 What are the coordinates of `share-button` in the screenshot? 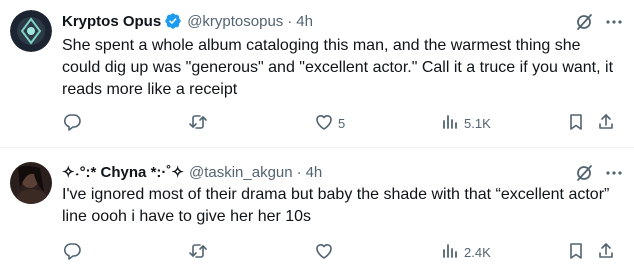 It's located at (606, 123).